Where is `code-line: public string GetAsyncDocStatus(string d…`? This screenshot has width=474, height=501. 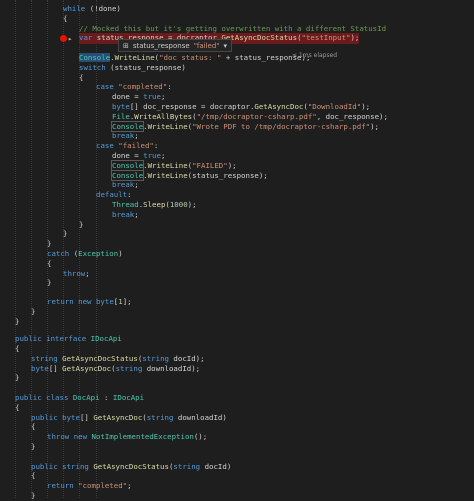
code-line: public string GetAsyncDocStatus(string d… is located at coordinates (237, 467).